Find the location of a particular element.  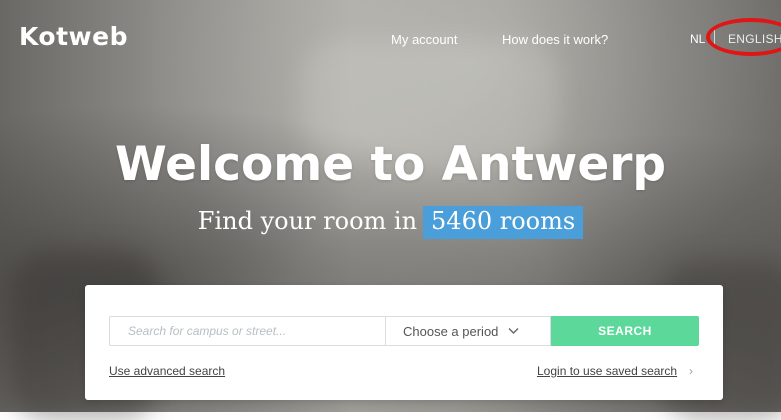

nav-how-it-works-link: How does it work? is located at coordinates (555, 39).